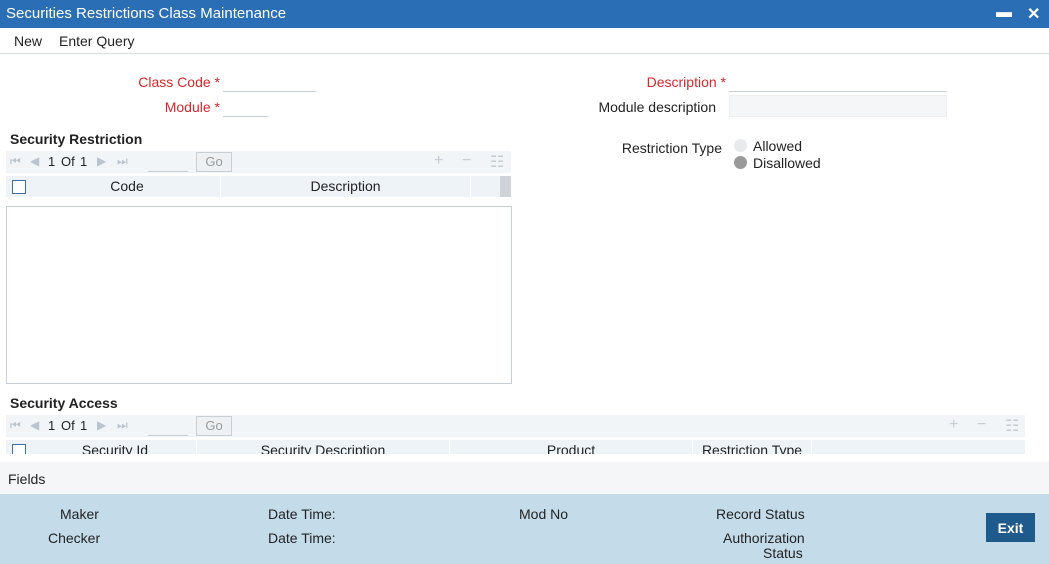 The image size is (1049, 564). What do you see at coordinates (346, 186) in the screenshot?
I see `col-description: Description` at bounding box center [346, 186].